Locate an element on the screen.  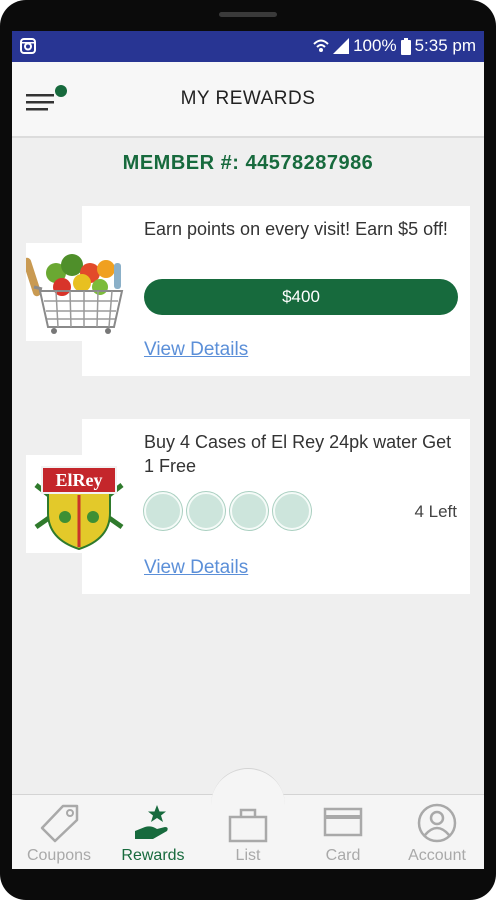
svg-text: ElRey is located at coordinates (79, 480).